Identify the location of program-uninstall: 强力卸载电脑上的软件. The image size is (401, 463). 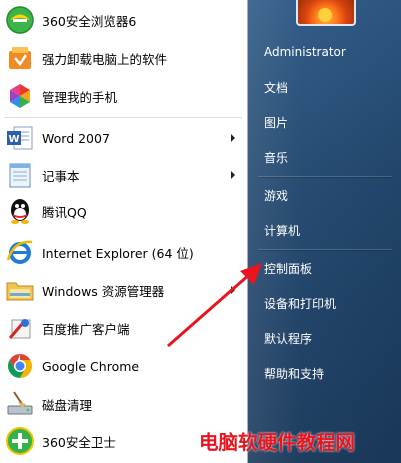
(123, 58).